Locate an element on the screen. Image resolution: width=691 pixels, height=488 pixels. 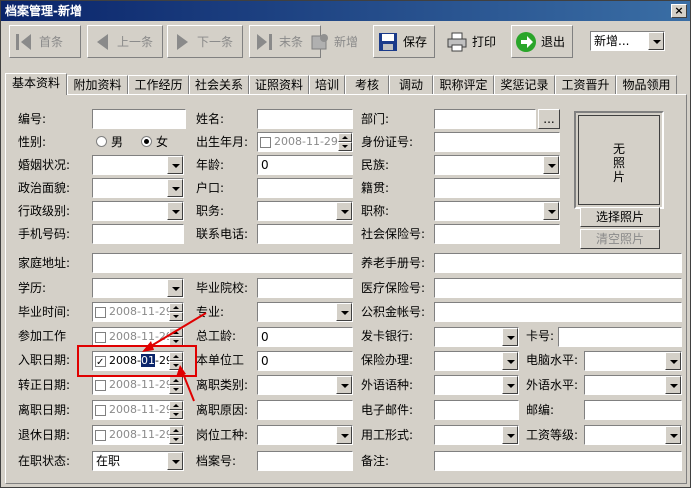
tab-assessment: 考核 is located at coordinates (367, 85).